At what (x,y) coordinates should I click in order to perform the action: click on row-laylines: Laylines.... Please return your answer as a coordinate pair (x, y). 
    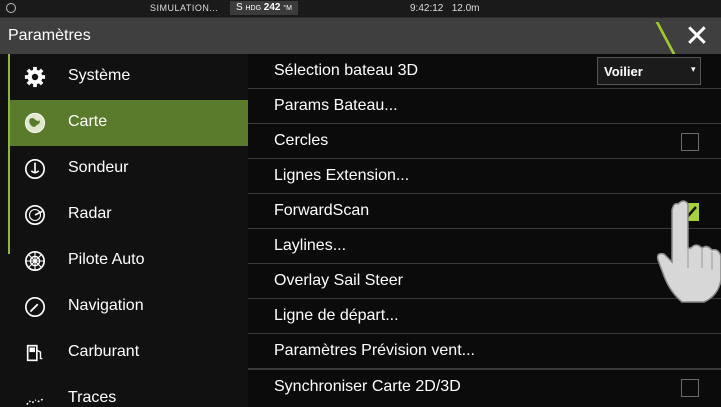
    Looking at the image, I should click on (484, 246).